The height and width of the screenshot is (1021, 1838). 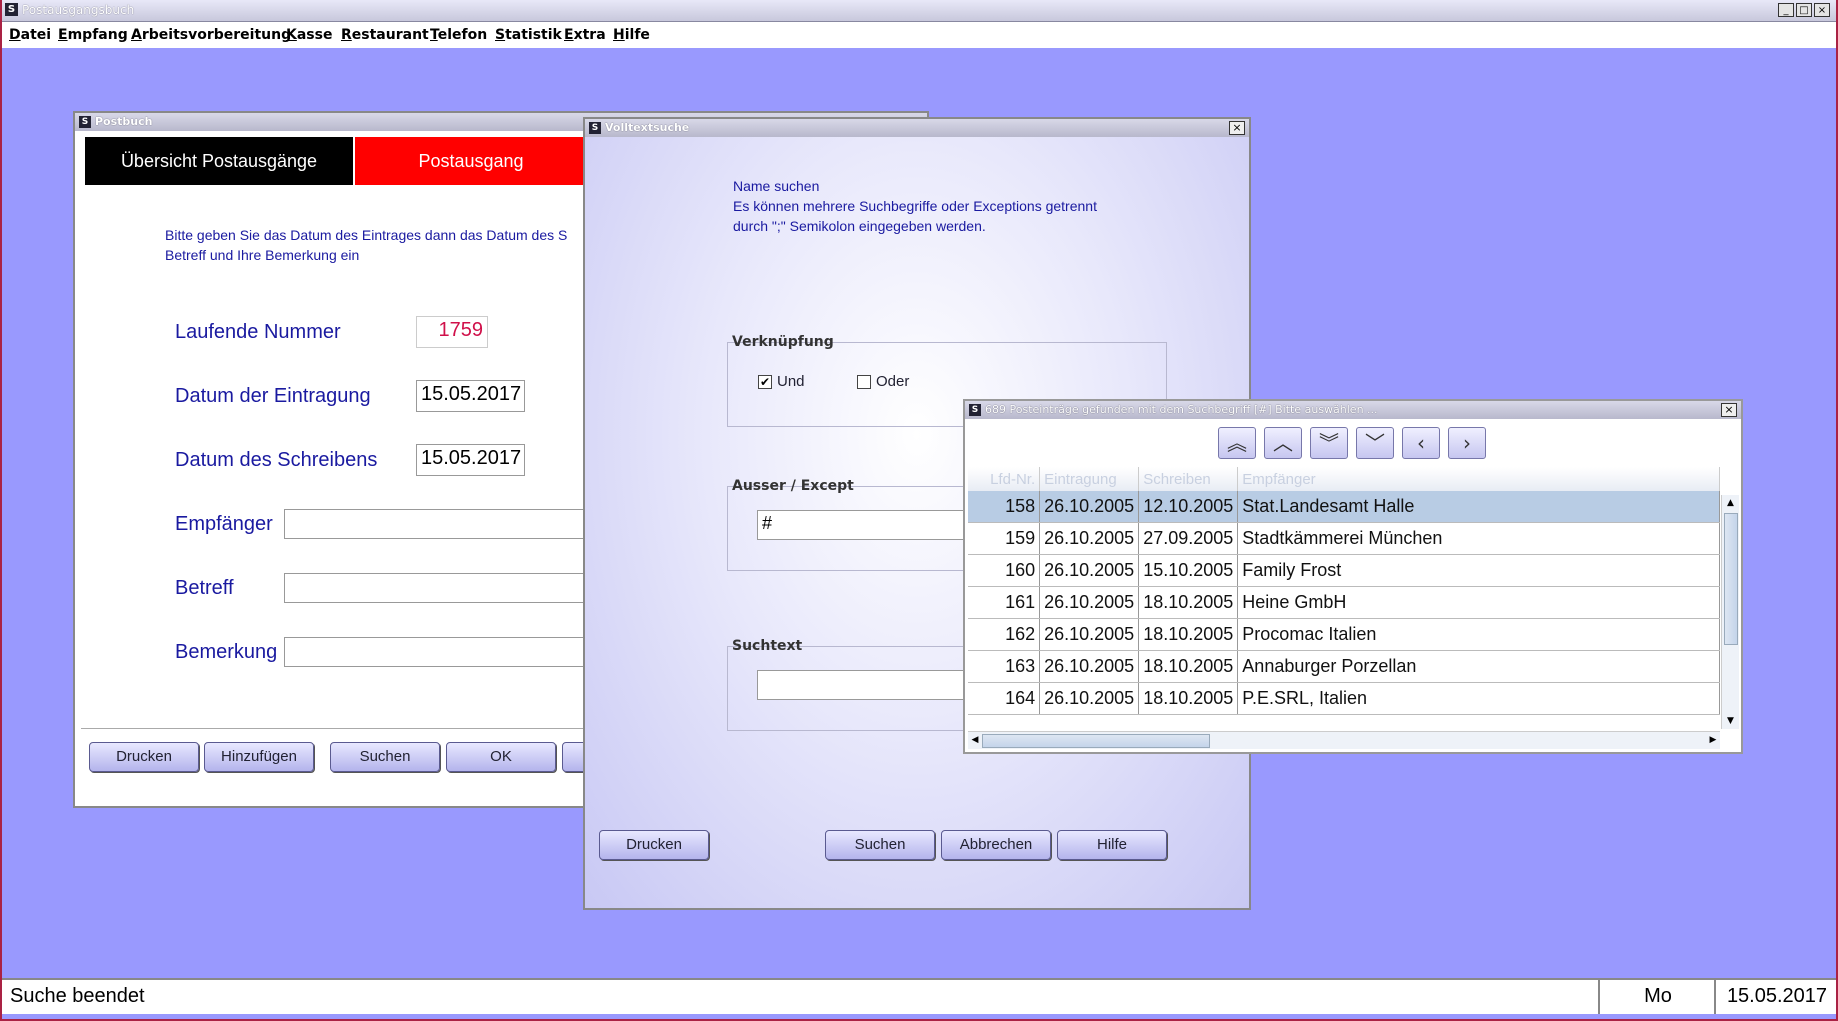 I want to click on cell-schreiben: 12.10.2005, so click(x=1188, y=507).